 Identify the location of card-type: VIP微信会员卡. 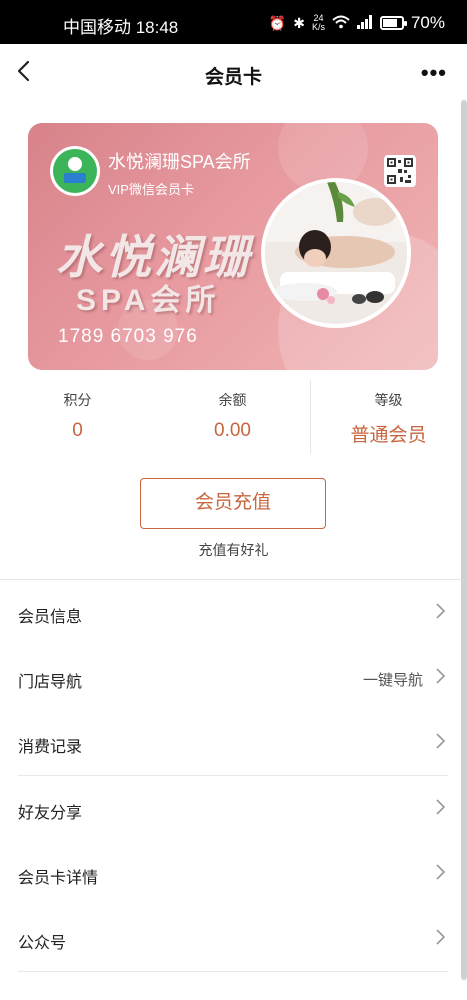
(151, 189).